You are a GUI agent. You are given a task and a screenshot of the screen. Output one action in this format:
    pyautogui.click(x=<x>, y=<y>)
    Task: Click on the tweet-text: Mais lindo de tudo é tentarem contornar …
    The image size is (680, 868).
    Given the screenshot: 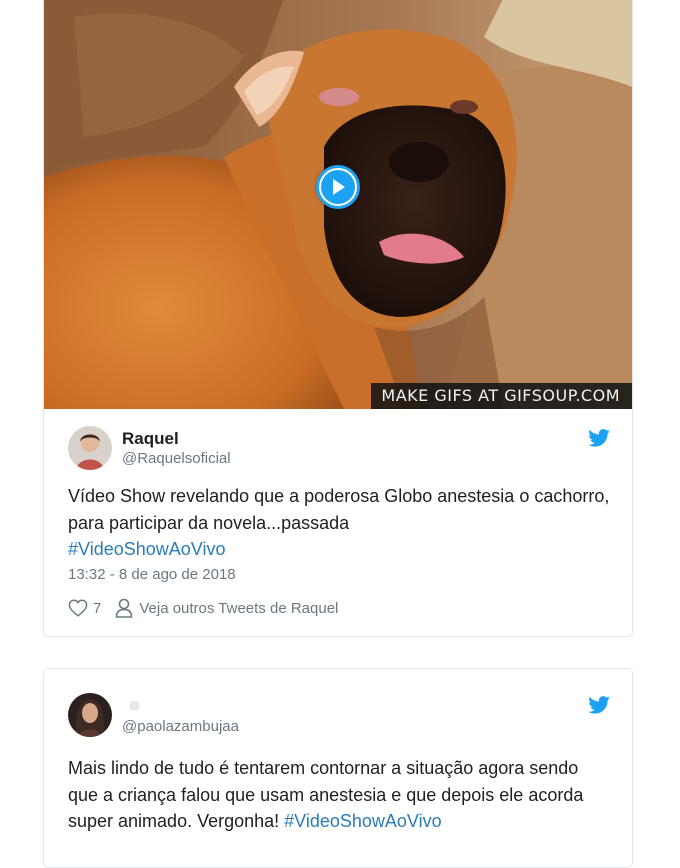 What is the action you would take?
    pyautogui.click(x=340, y=795)
    